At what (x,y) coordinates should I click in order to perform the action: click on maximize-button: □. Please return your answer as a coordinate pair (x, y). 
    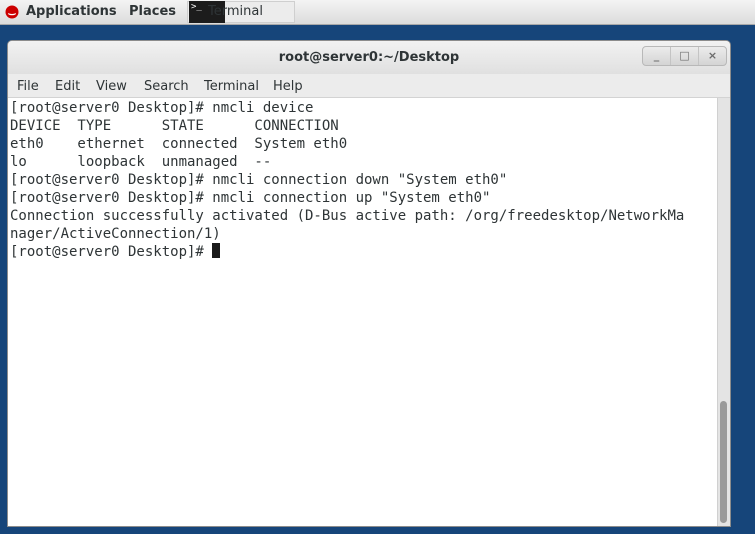
    Looking at the image, I should click on (684, 56).